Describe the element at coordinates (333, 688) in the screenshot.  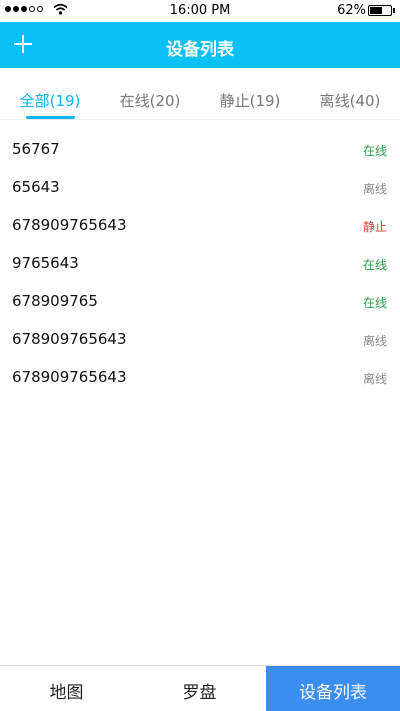
I see `nav-device-list: 设备列表` at that location.